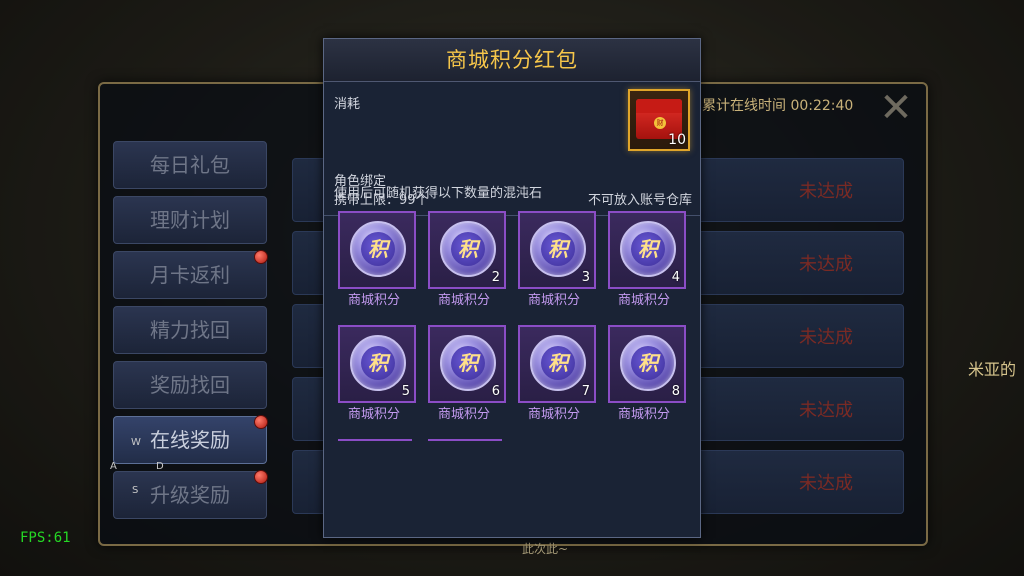  I want to click on reward-qty: 3, so click(585, 277).